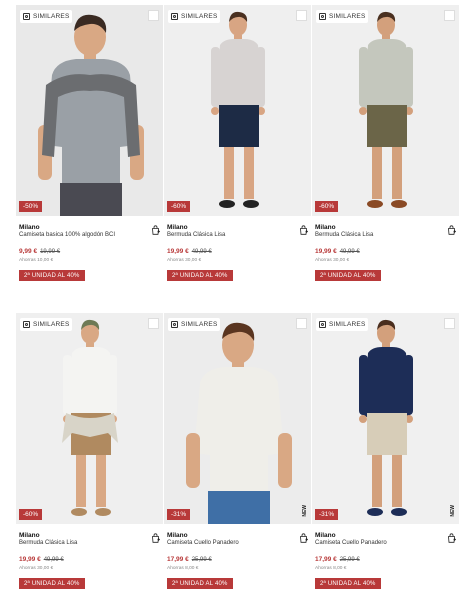 The width and height of the screenshot is (475, 607). I want to click on discount-badge: -31%, so click(327, 514).